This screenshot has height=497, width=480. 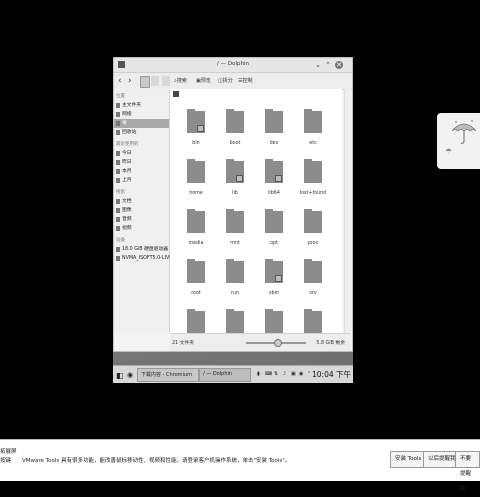 I want to click on sidebar-item-video: 视频, so click(x=141, y=228).